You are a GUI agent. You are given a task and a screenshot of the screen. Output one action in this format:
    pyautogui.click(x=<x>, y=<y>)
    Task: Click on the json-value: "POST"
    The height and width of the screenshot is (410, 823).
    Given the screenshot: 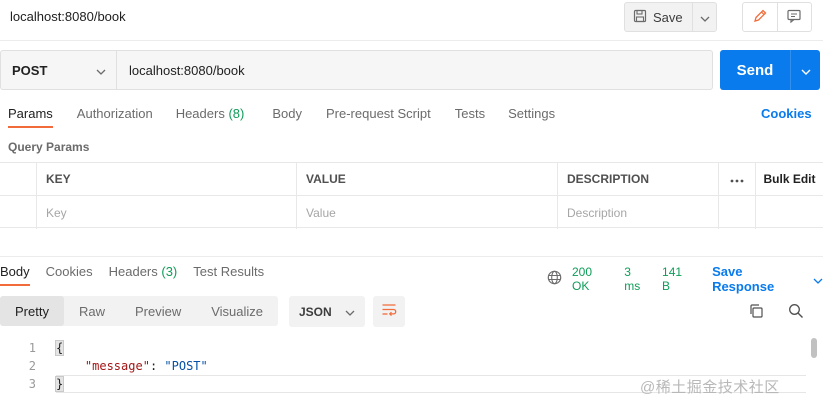 What is the action you would take?
    pyautogui.click(x=186, y=366)
    